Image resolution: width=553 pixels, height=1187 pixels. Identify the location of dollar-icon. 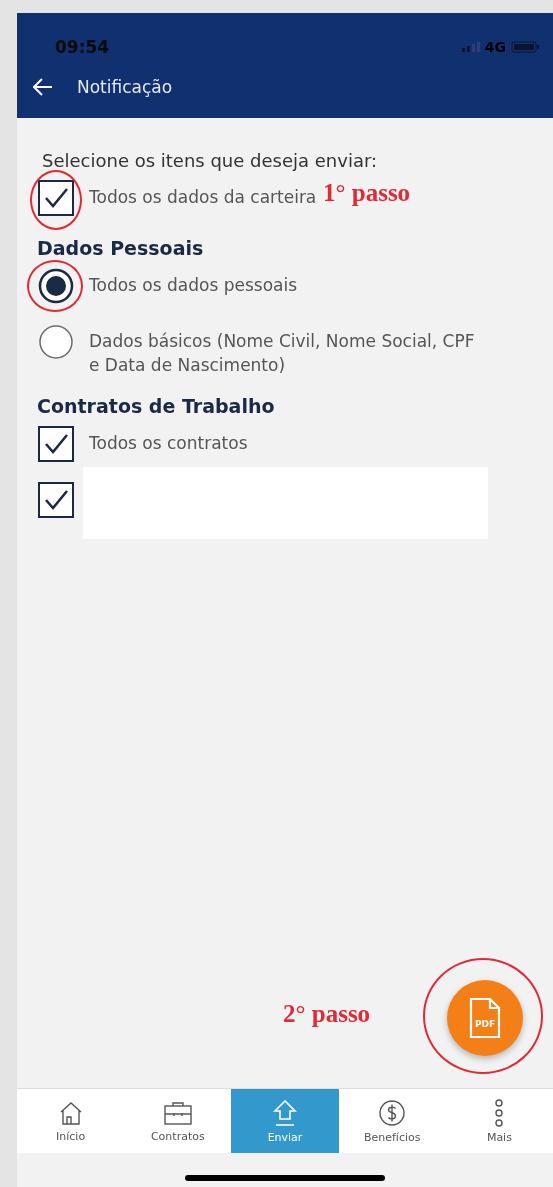
(392, 1112).